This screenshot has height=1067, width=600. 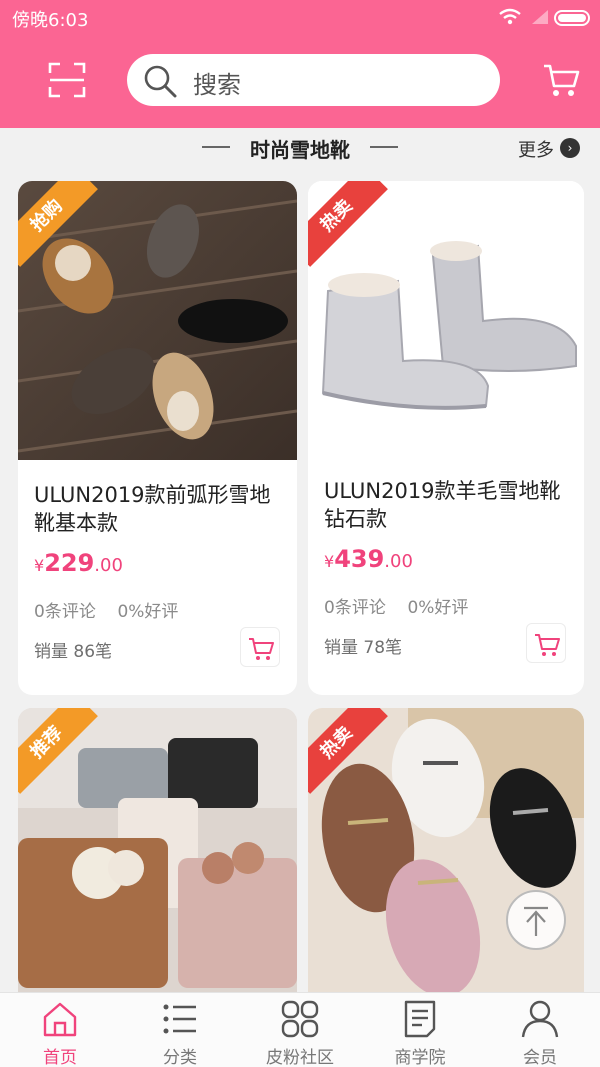 I want to click on bottom-tab-bar: 首页 分类 皮粉社区 商学院 会员, so click(x=300, y=1029).